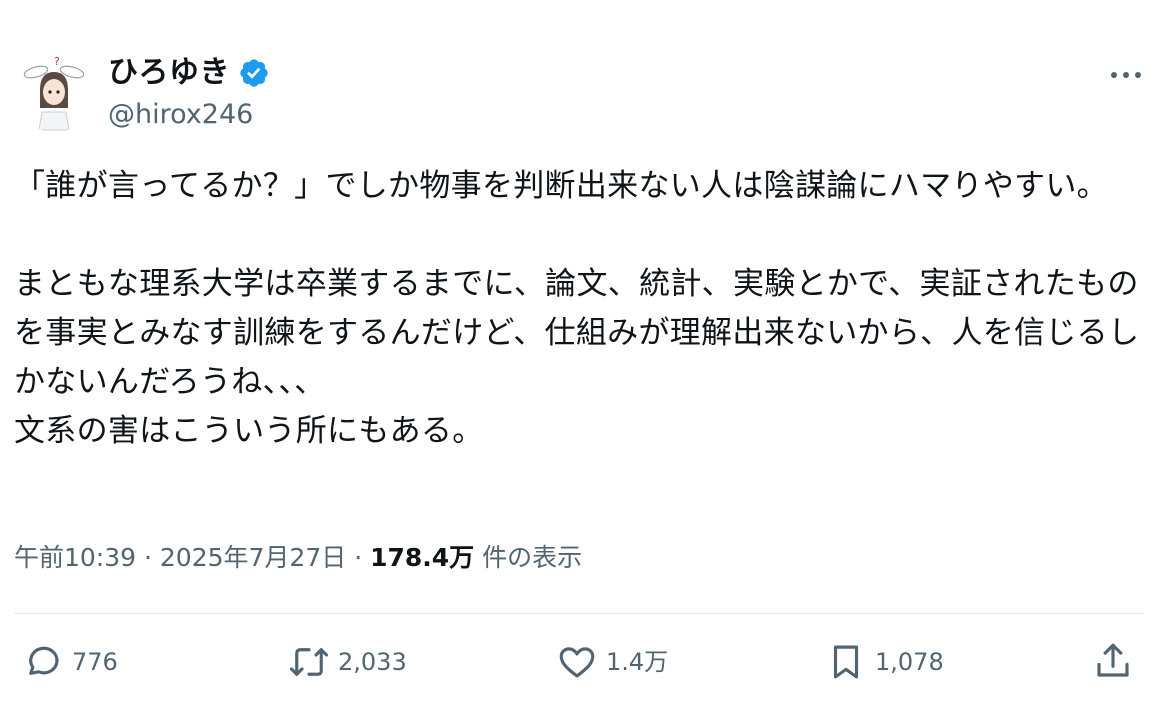 Image resolution: width=1158 pixels, height=704 pixels. I want to click on view-count: 178.4万, so click(422, 557).